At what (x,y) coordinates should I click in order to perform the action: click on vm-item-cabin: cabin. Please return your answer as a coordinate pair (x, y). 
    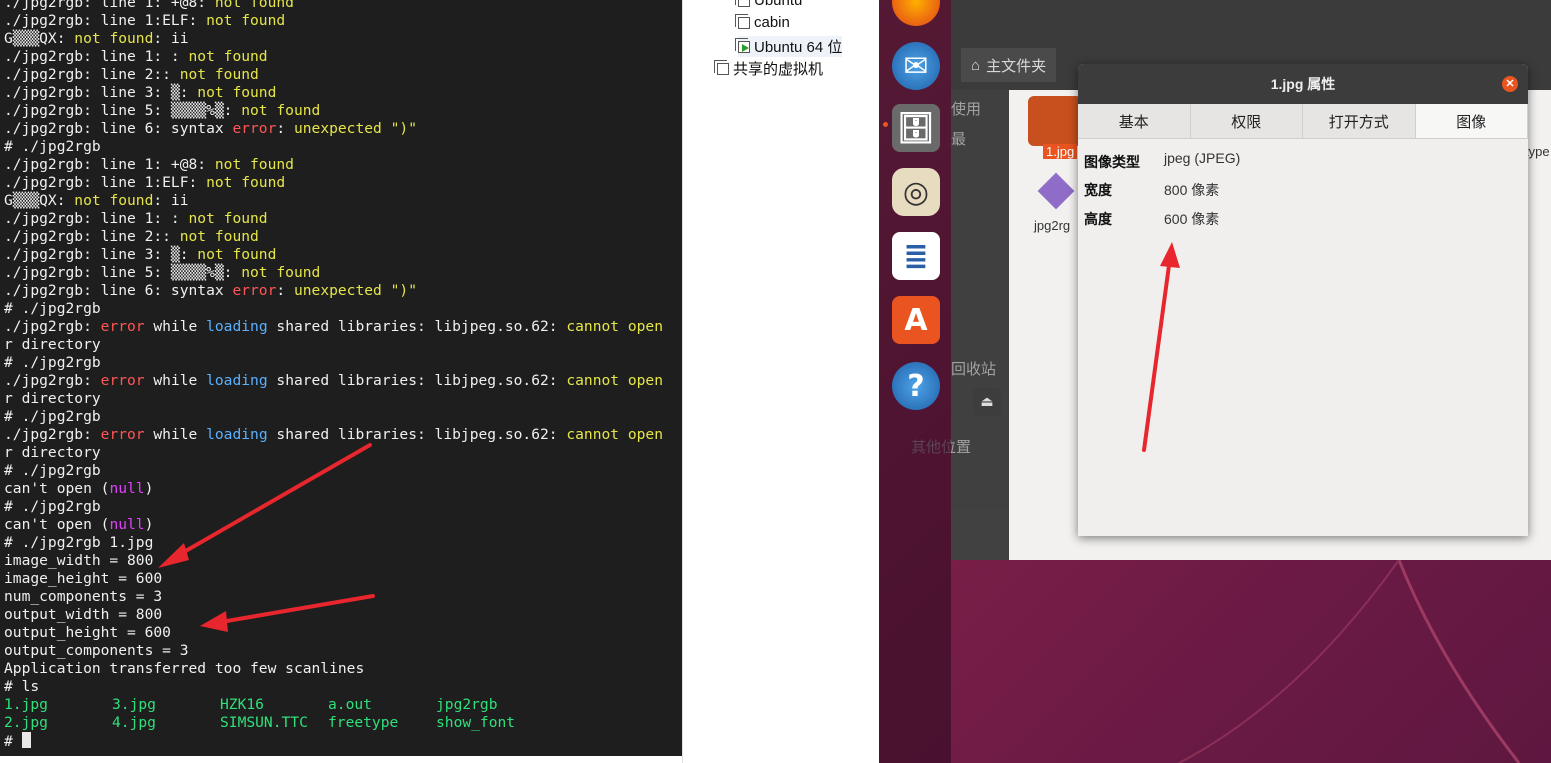
    Looking at the image, I should click on (762, 22).